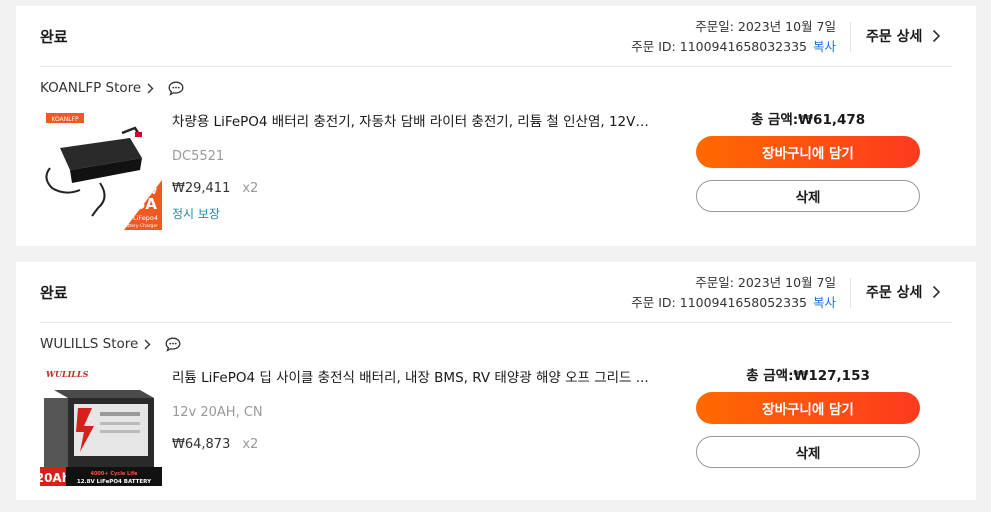 The width and height of the screenshot is (991, 512). I want to click on unit-price: ₩64,873, so click(201, 444).